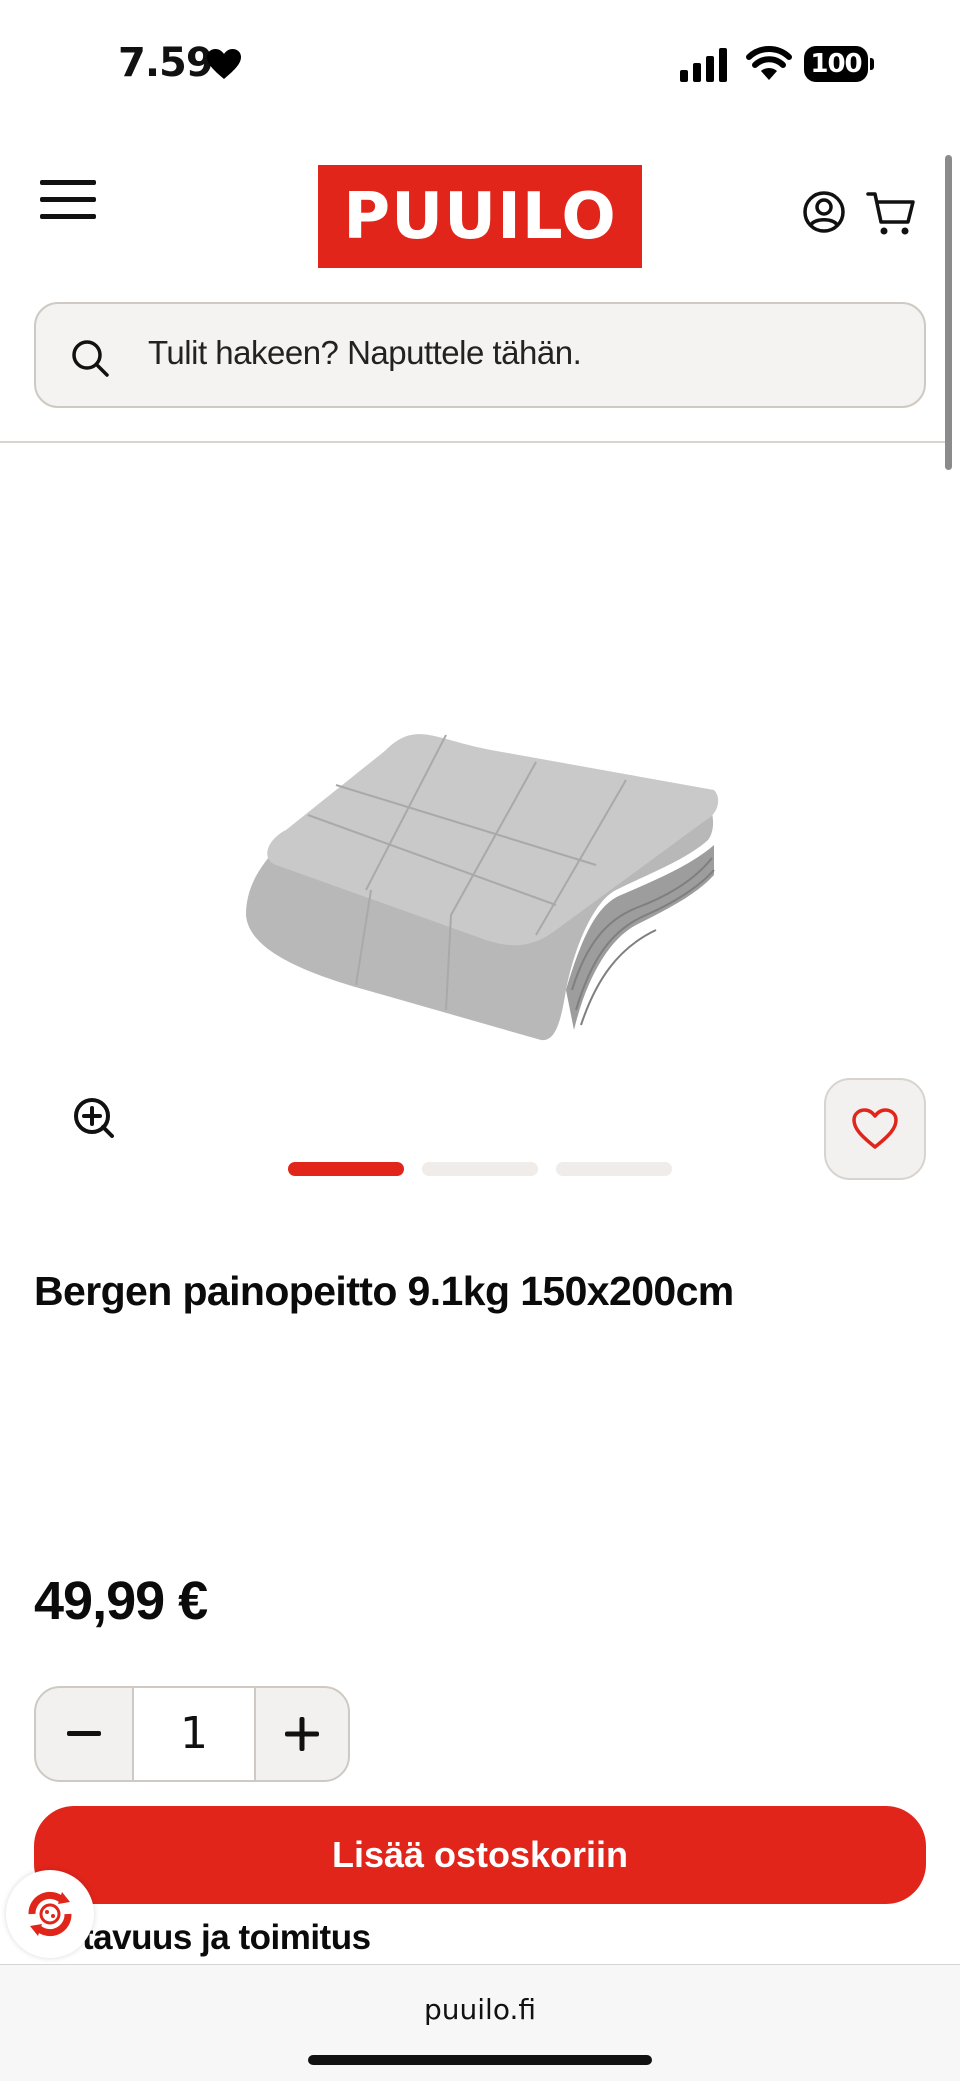  I want to click on browser-url: puuilo.fi, so click(480, 2009).